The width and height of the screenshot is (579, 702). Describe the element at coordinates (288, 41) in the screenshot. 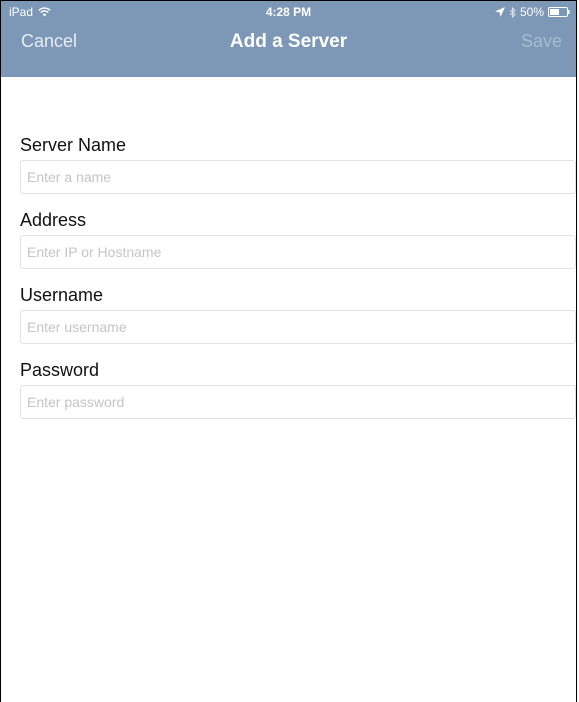

I see `page-title: Add a Server` at that location.